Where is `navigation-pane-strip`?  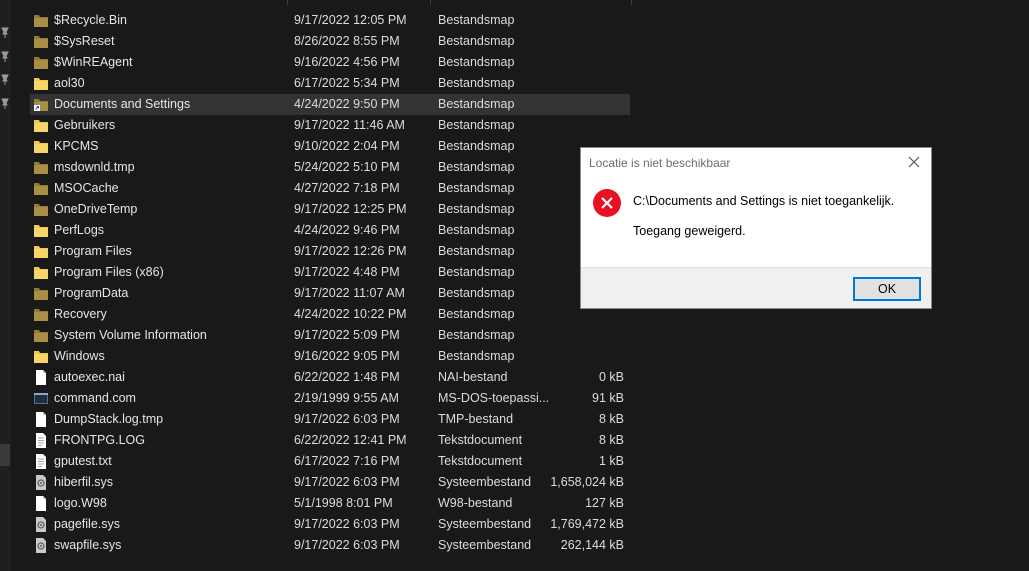
navigation-pane-strip is located at coordinates (5, 285).